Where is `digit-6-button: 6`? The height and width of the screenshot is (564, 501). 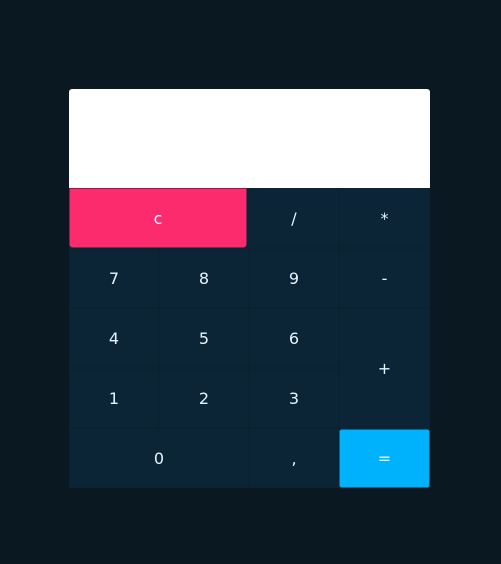
digit-6-button: 6 is located at coordinates (294, 338).